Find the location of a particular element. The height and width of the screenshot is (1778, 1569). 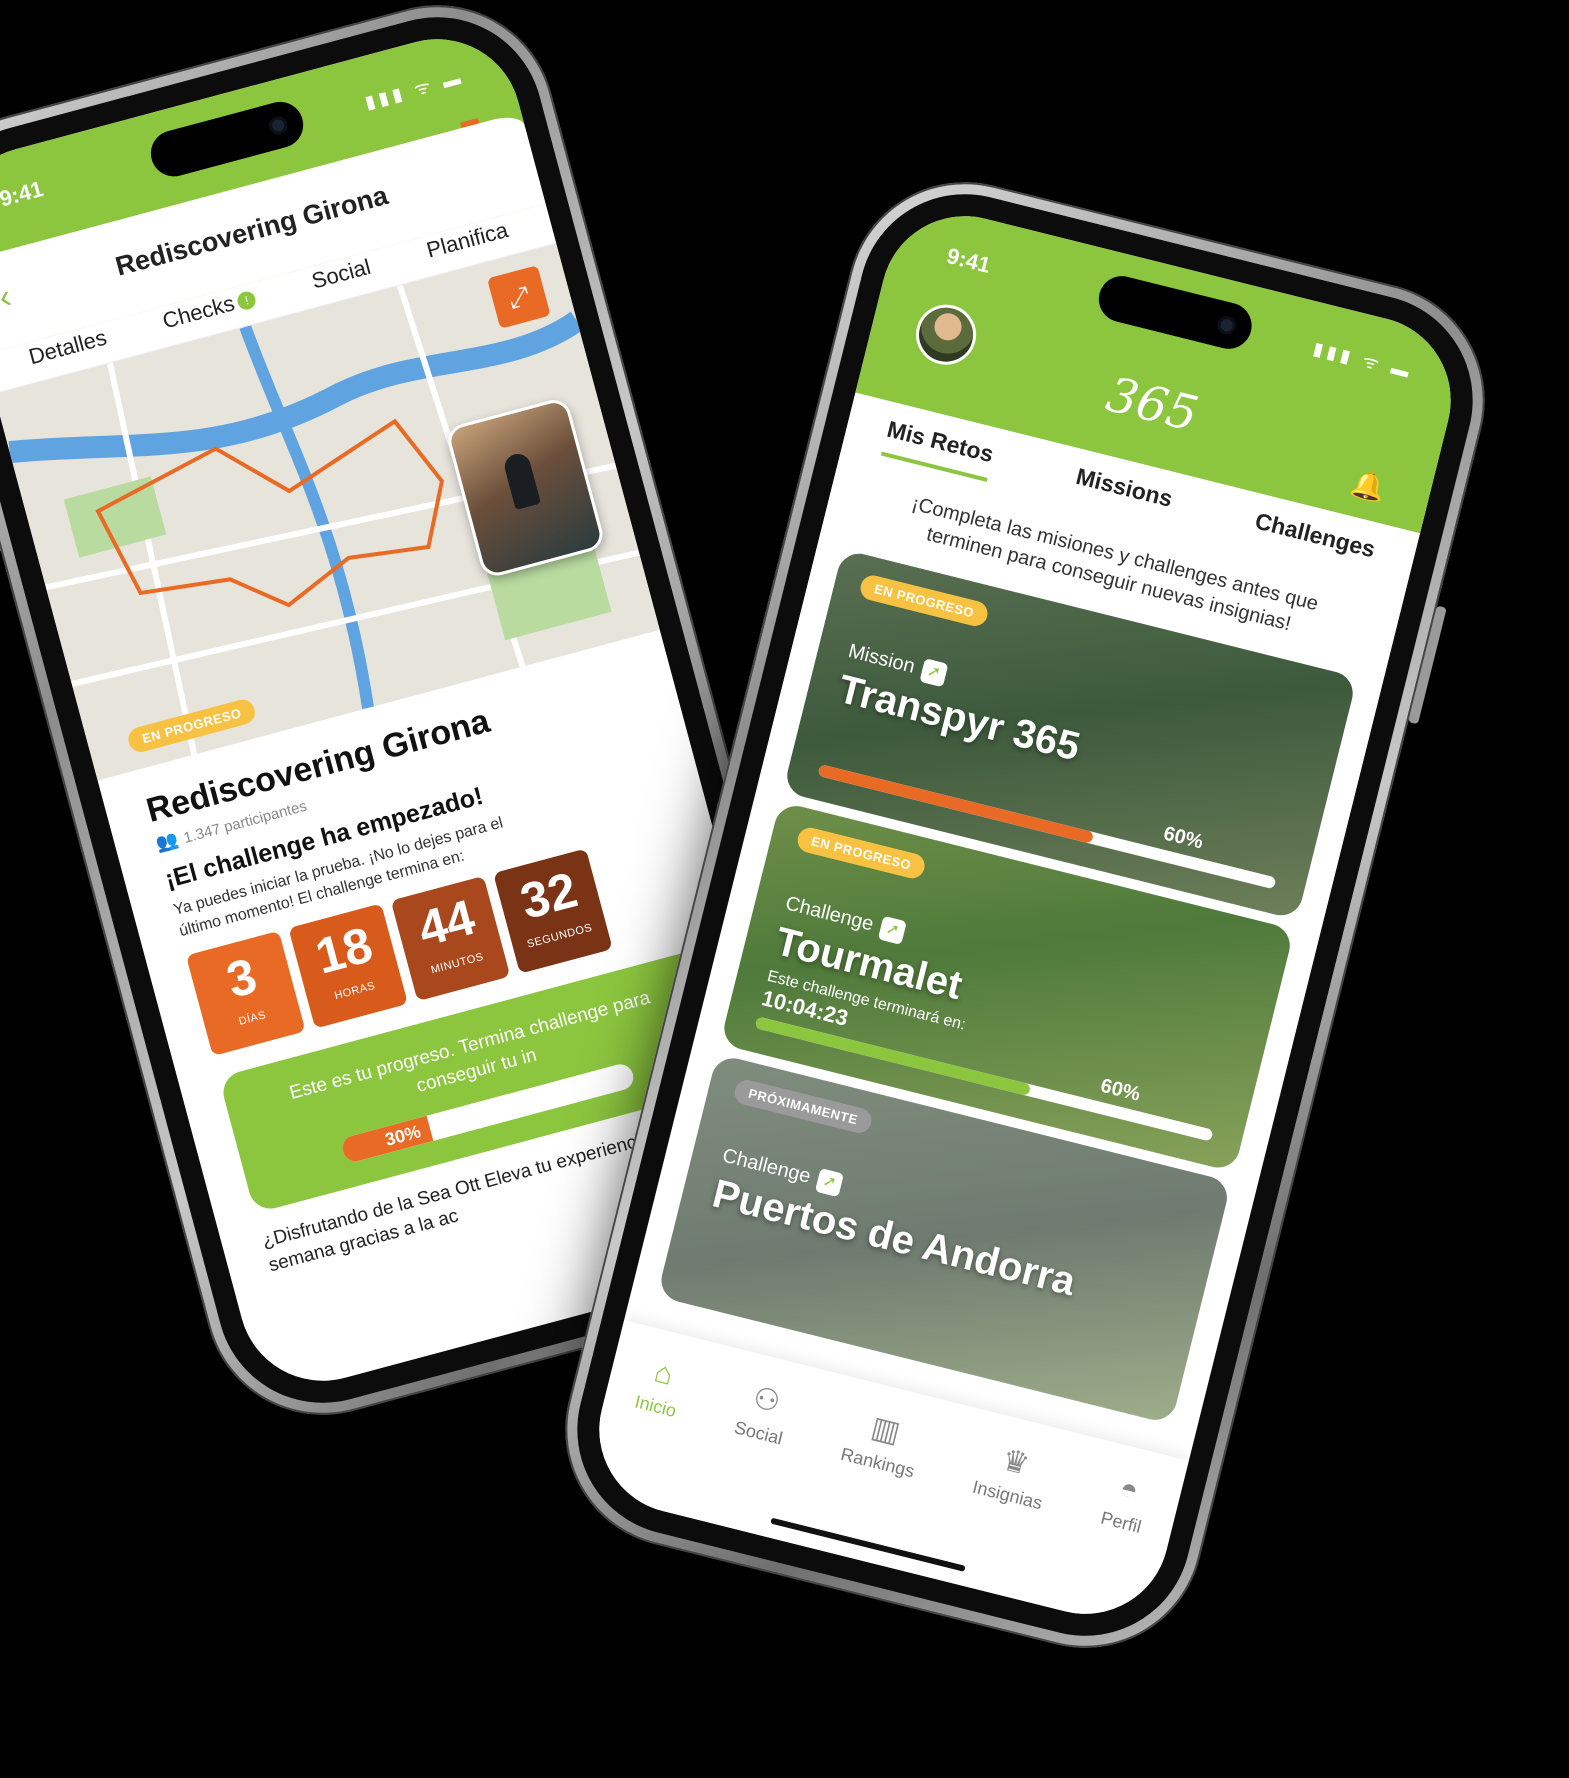

bell-icon: 🔔 is located at coordinates (1369, 486).